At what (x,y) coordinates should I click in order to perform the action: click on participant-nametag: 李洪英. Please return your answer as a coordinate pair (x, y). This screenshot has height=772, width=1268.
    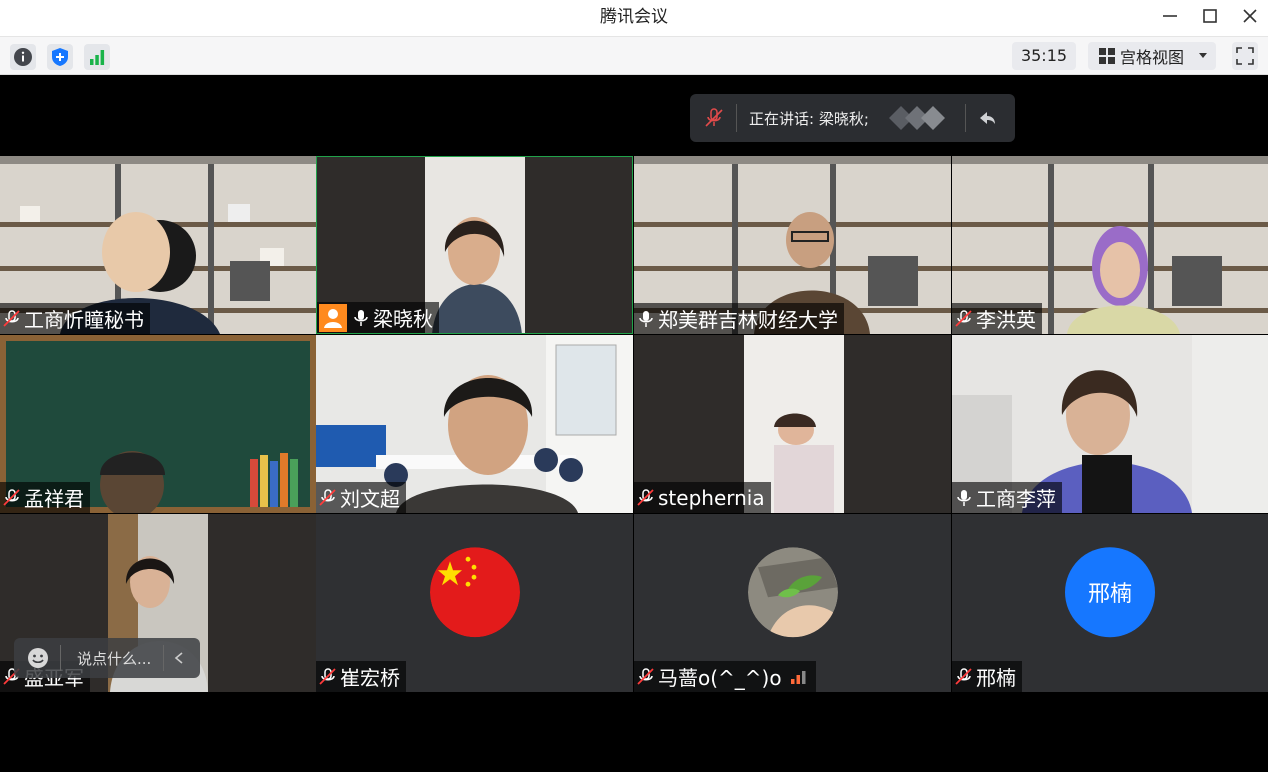
    Looking at the image, I should click on (997, 318).